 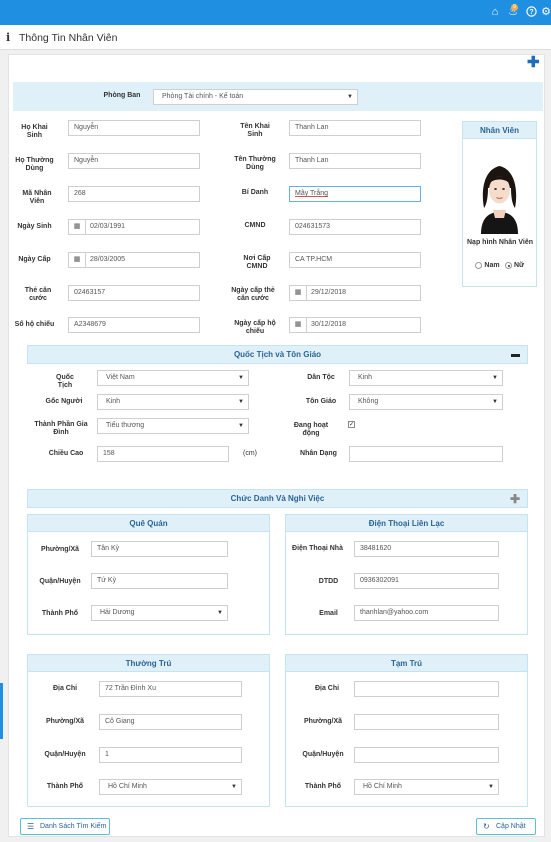 What do you see at coordinates (426, 787) in the screenshot?
I see `tmt-thanh-pho-select: Hồ Chí Minh ▼` at bounding box center [426, 787].